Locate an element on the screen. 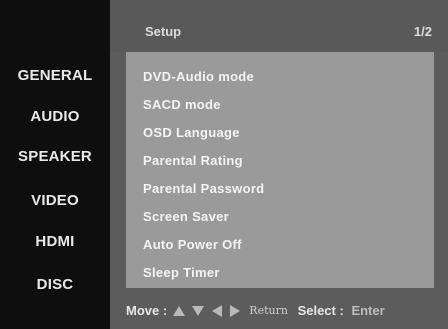 Image resolution: width=448 pixels, height=329 pixels. footer-help-bar: Move : Return Select : Enter is located at coordinates (255, 312).